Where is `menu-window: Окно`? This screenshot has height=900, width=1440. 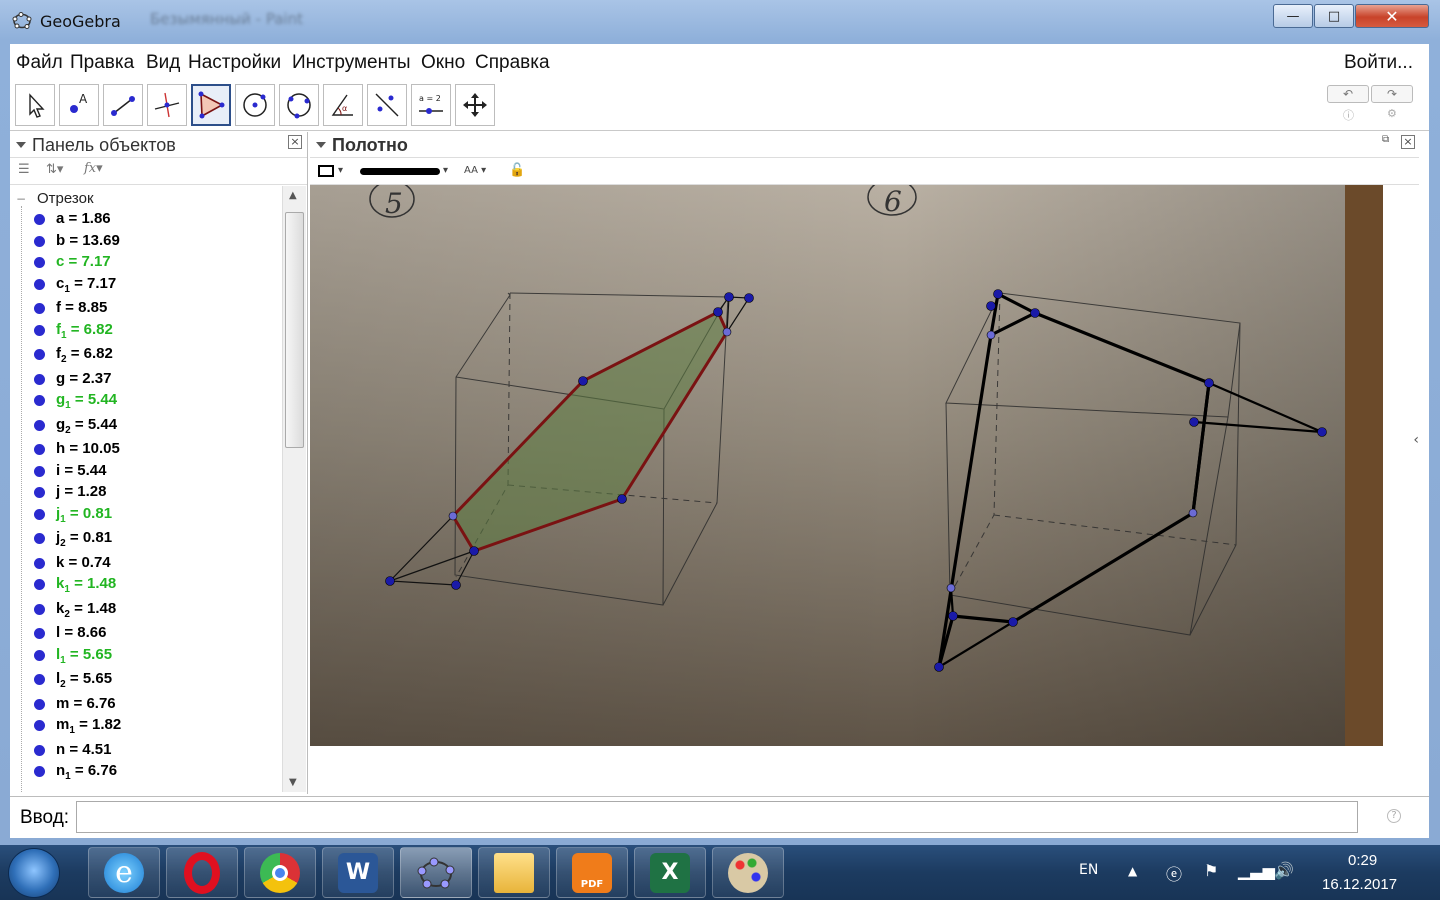 menu-window: Окно is located at coordinates (443, 63).